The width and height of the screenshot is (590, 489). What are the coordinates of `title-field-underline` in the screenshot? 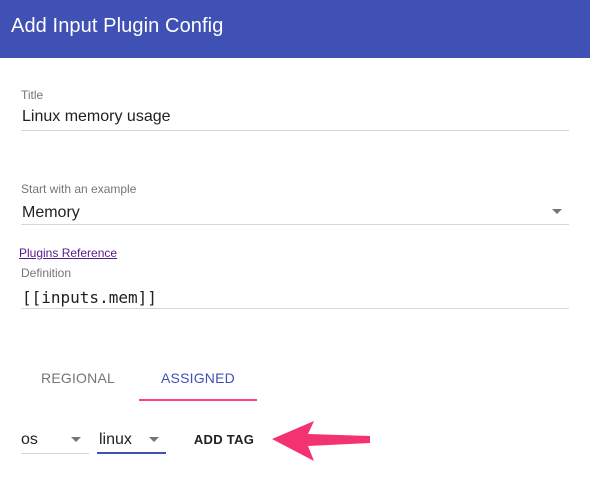 It's located at (295, 130).